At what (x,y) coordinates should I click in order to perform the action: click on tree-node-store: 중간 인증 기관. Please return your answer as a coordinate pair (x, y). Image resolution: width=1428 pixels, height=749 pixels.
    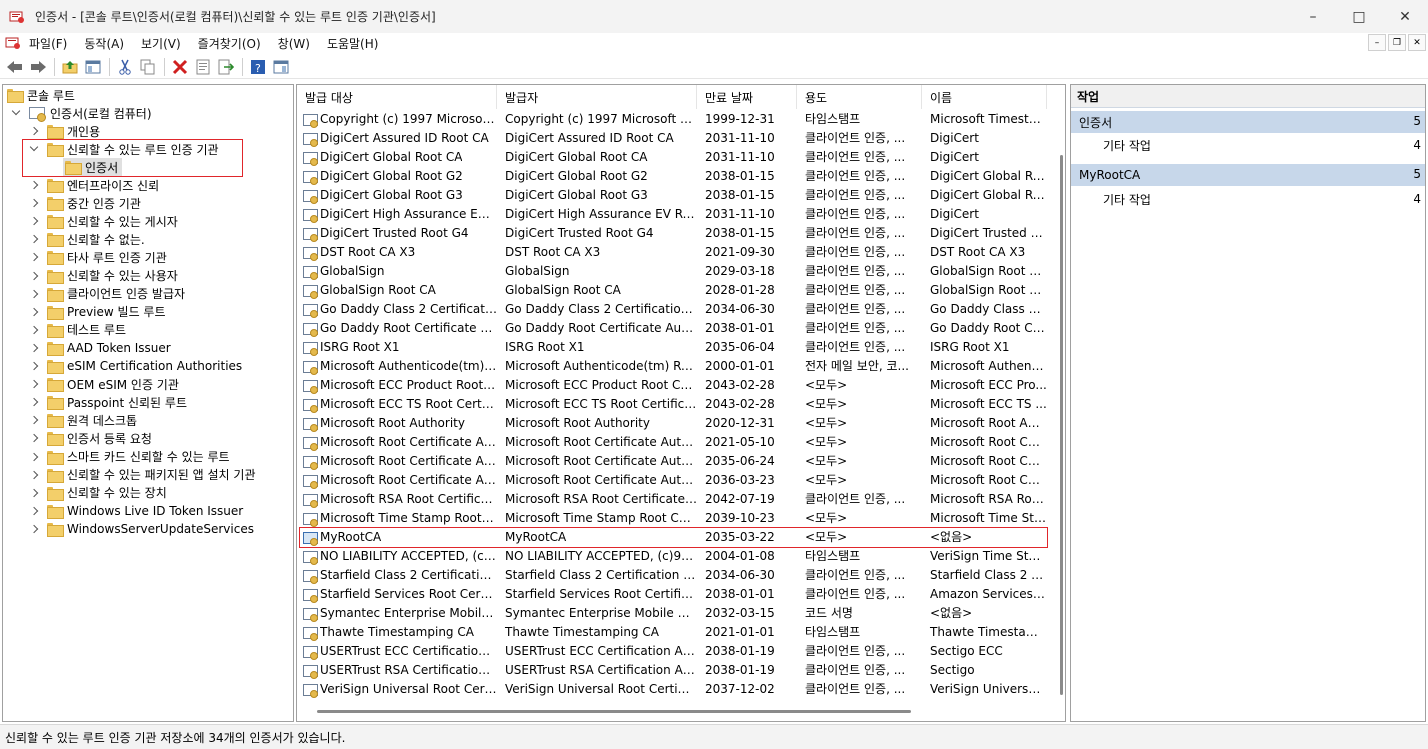
    Looking at the image, I should click on (85, 203).